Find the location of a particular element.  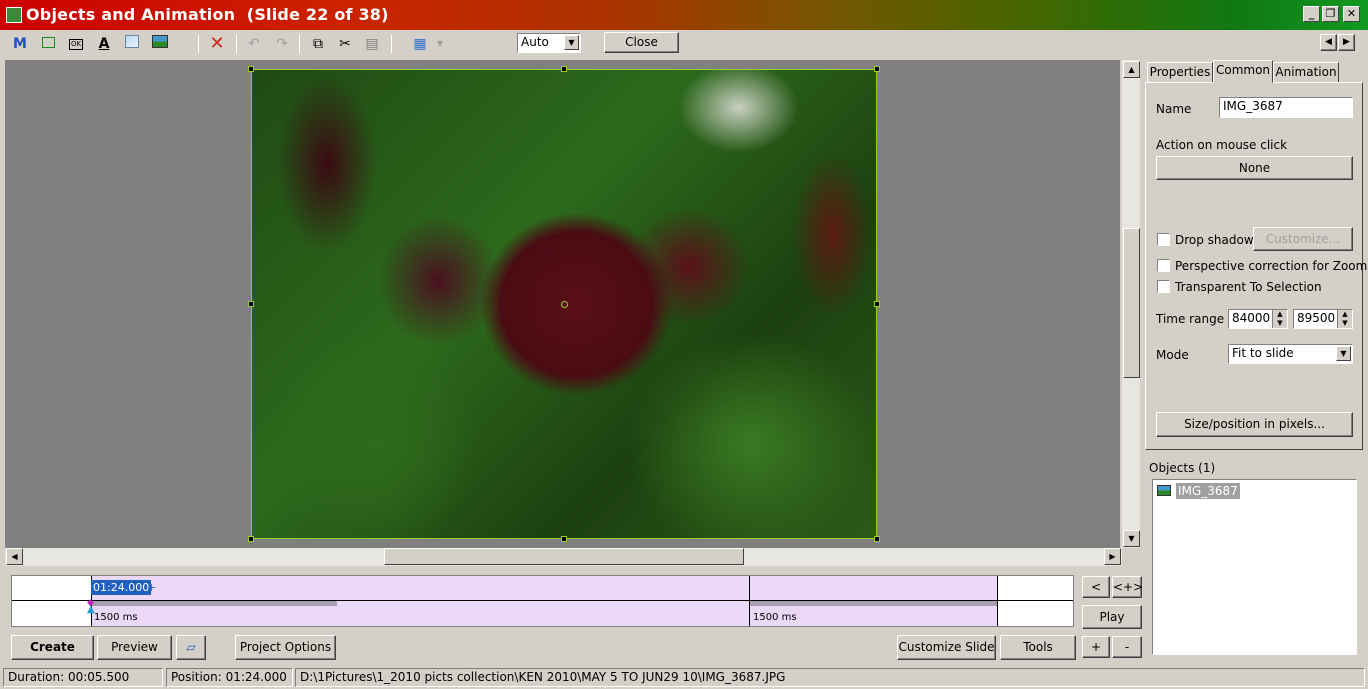

drop-shadow-label: Drop shadow is located at coordinates (1214, 240).